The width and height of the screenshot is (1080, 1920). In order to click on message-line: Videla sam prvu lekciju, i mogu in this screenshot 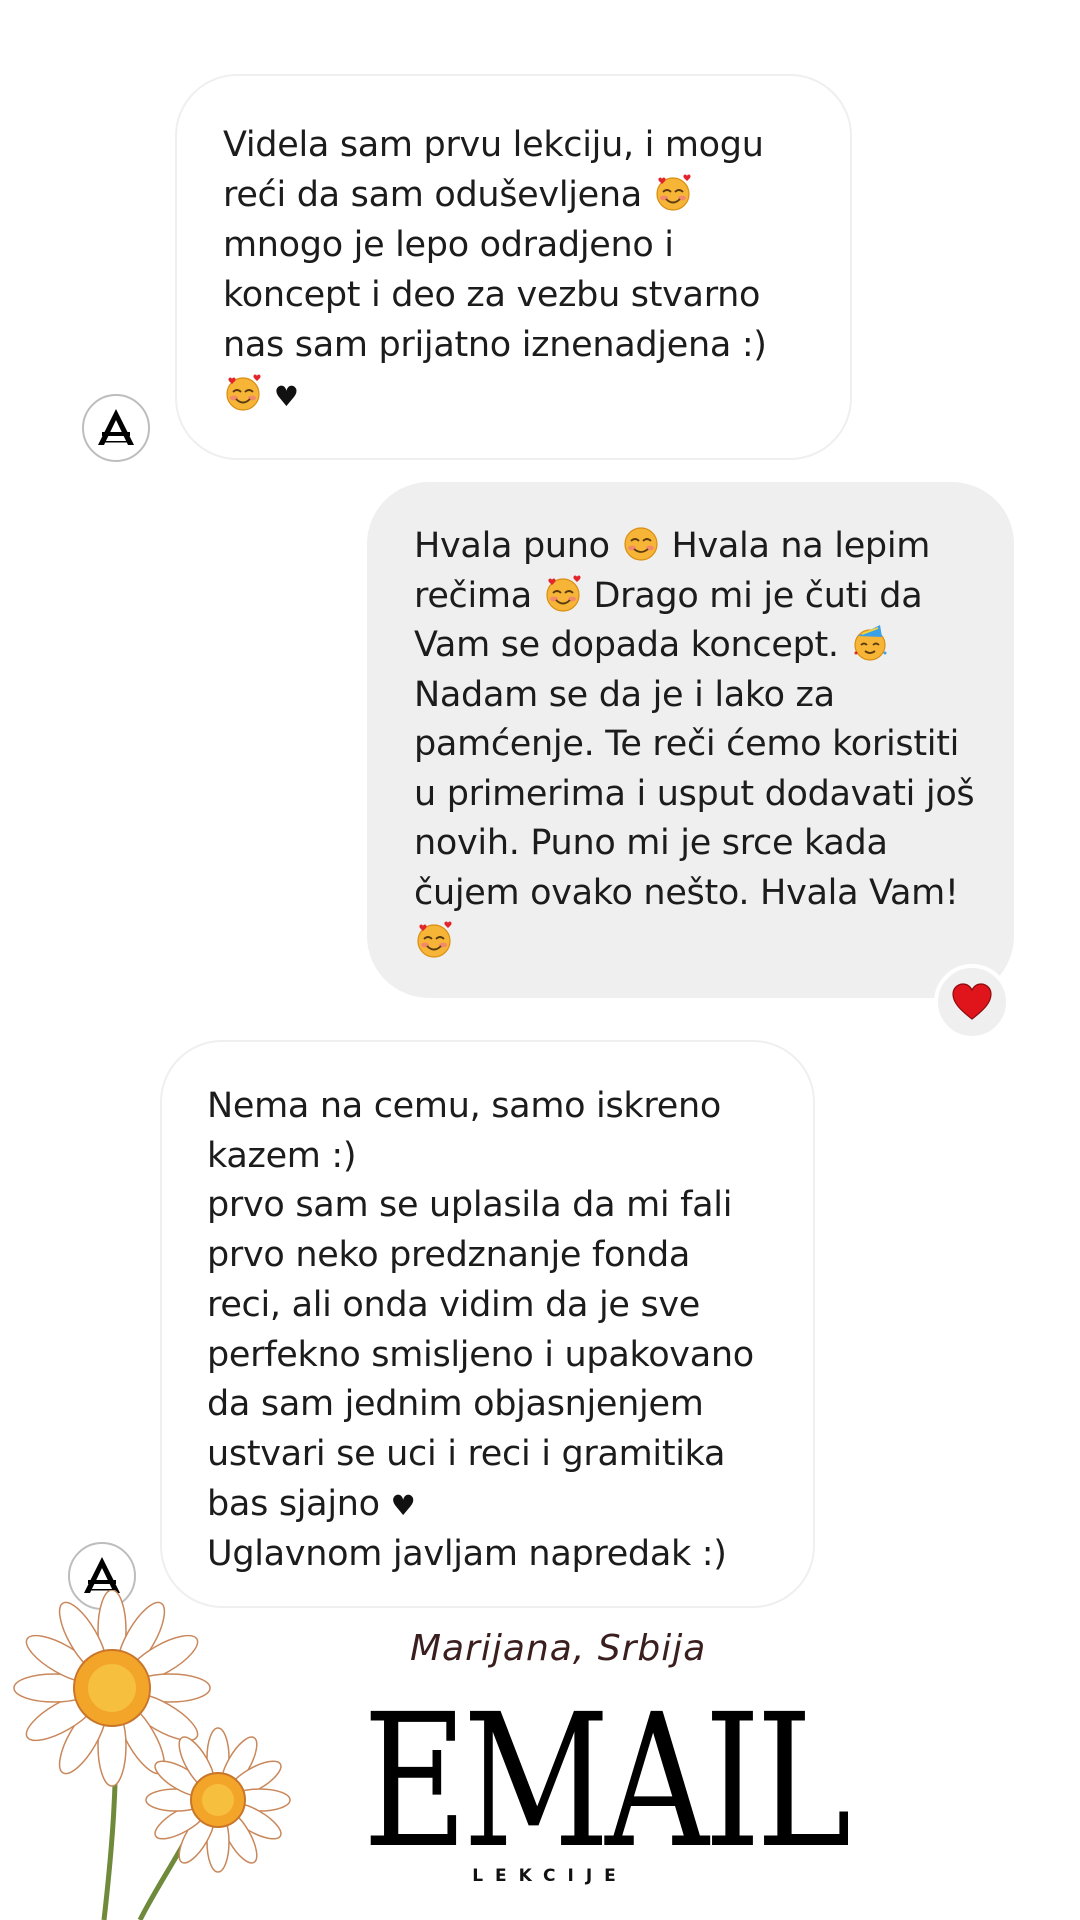, I will do `click(493, 145)`.